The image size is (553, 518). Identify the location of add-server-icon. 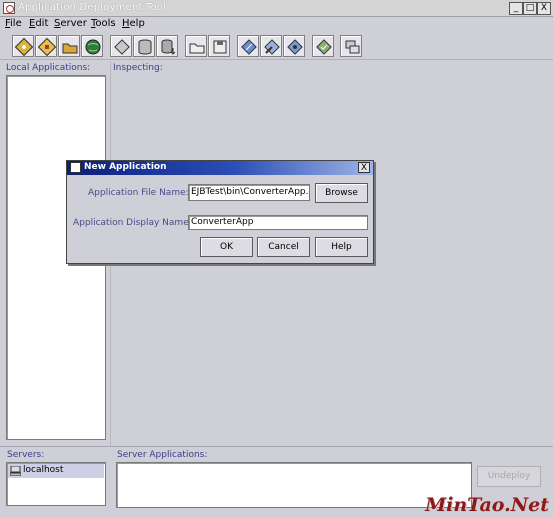
(323, 46).